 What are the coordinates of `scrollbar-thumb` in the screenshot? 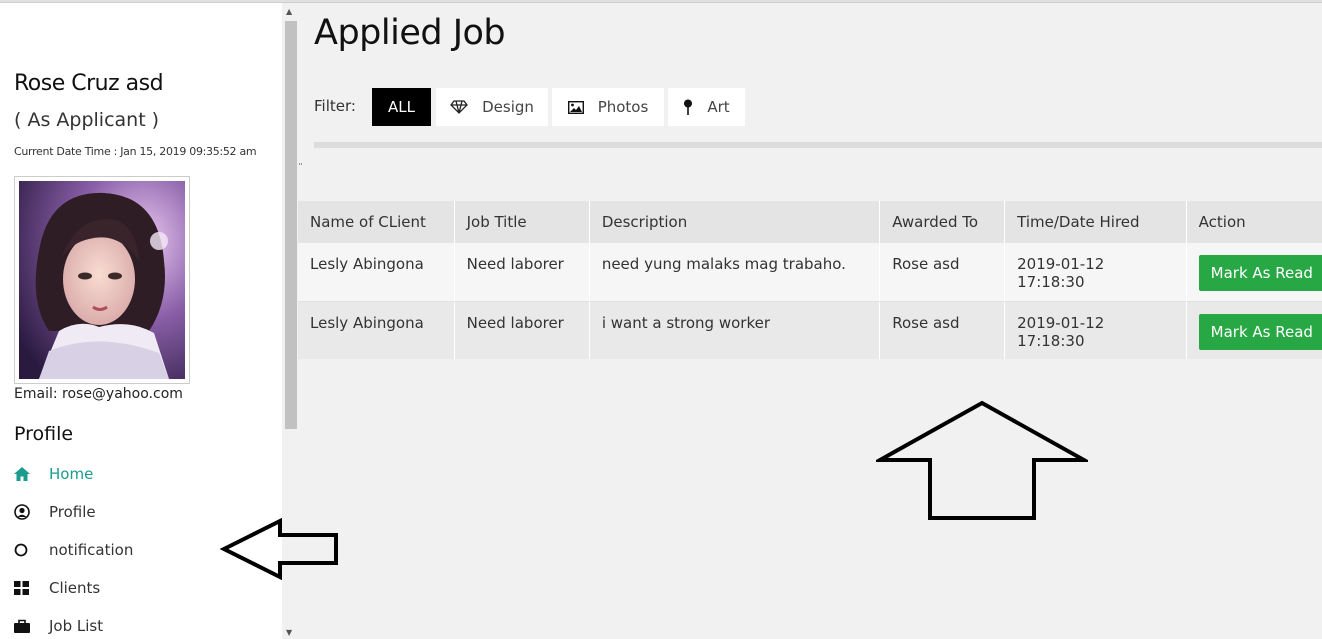 It's located at (291, 225).